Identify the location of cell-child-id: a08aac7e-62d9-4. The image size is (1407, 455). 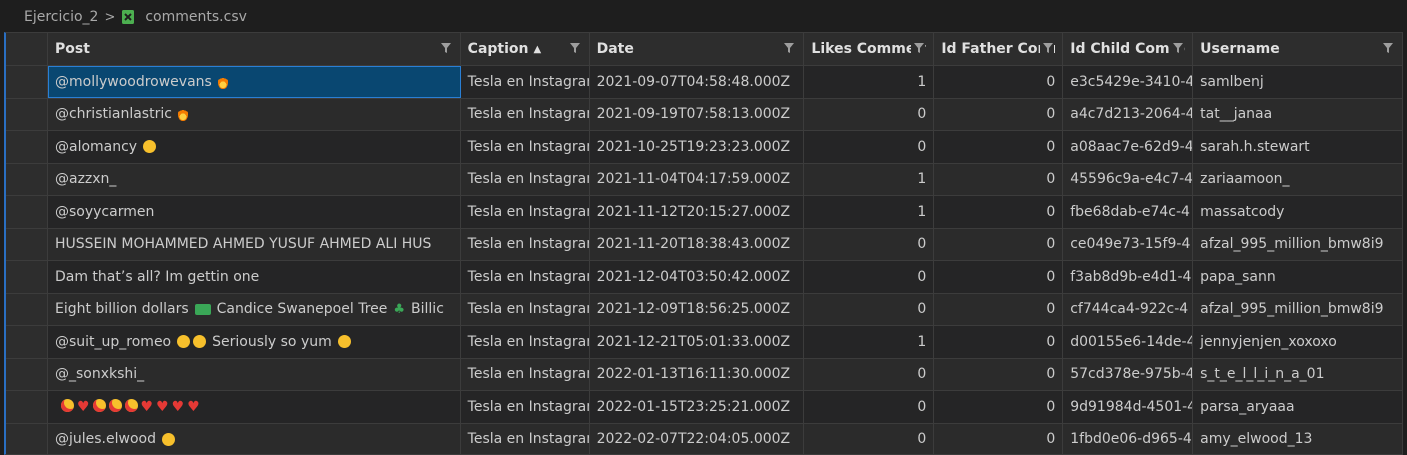
(1128, 147).